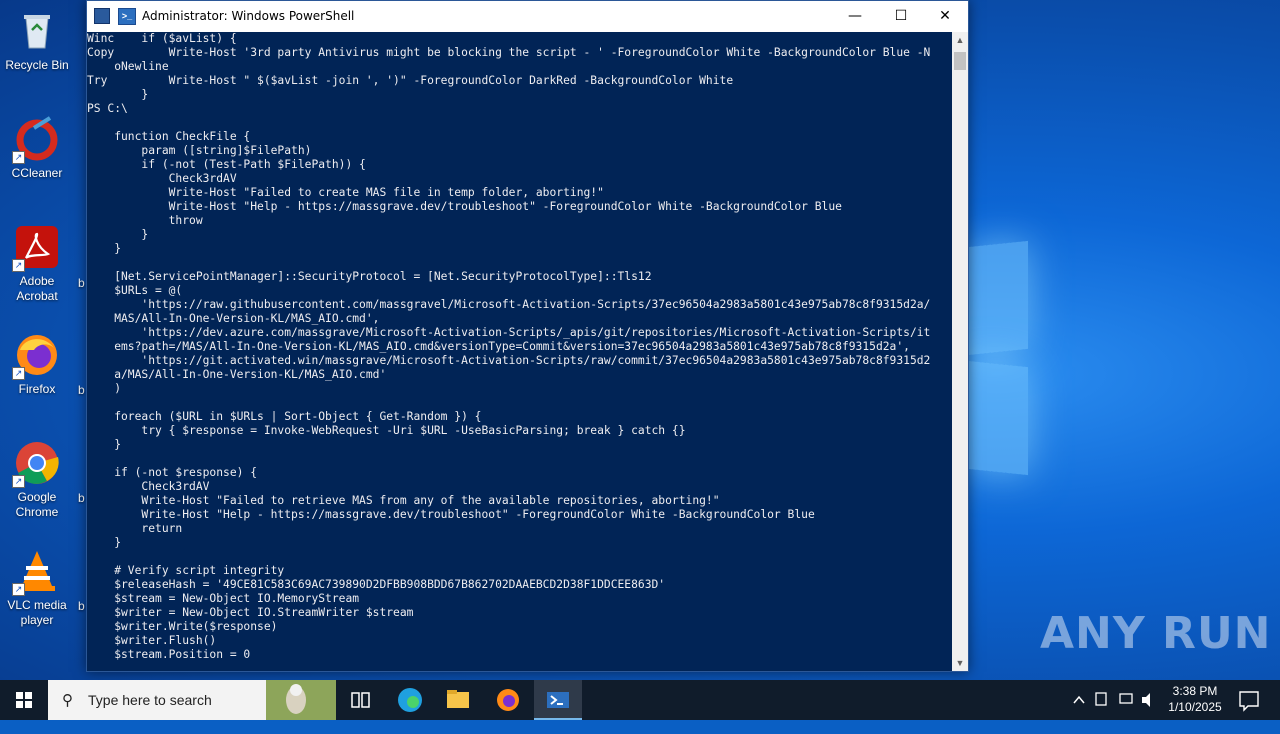 This screenshot has width=1280, height=734. What do you see at coordinates (640, 700) in the screenshot?
I see `taskbar: ⚲ Type here to search 3:38 PM 1/10/2025` at bounding box center [640, 700].